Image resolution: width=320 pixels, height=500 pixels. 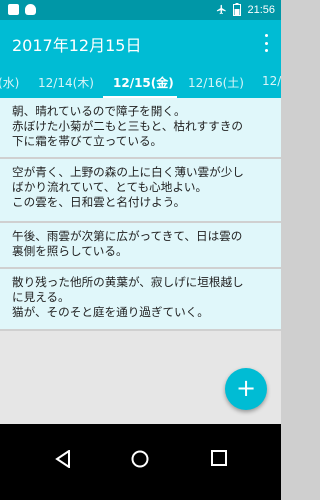 I want to click on status-bar: 21:56, so click(x=140, y=10).